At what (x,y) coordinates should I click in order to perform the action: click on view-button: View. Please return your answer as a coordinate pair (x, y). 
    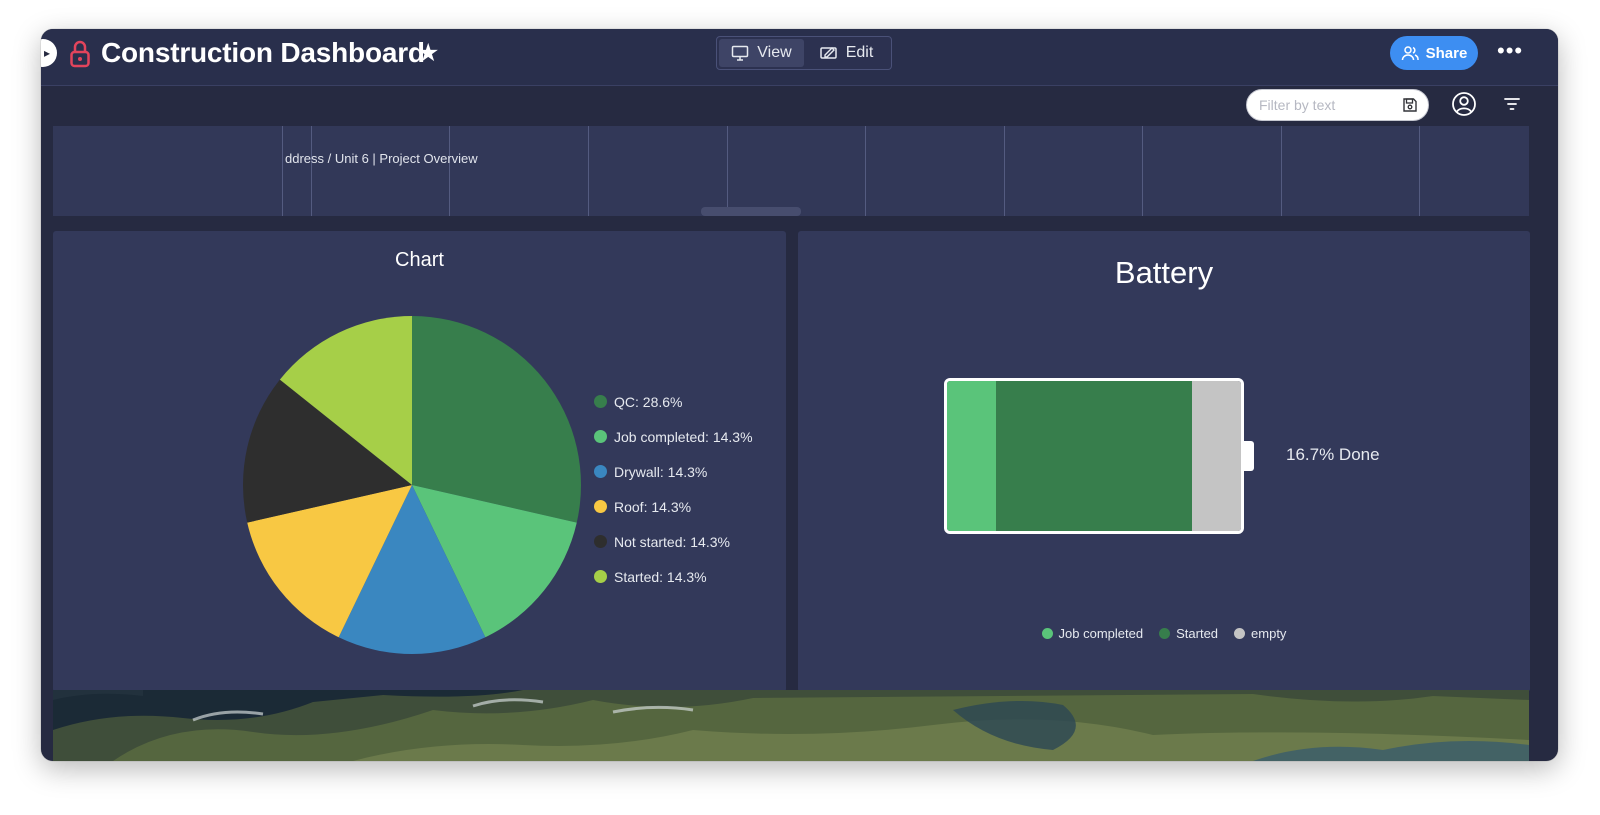
    Looking at the image, I should click on (761, 53).